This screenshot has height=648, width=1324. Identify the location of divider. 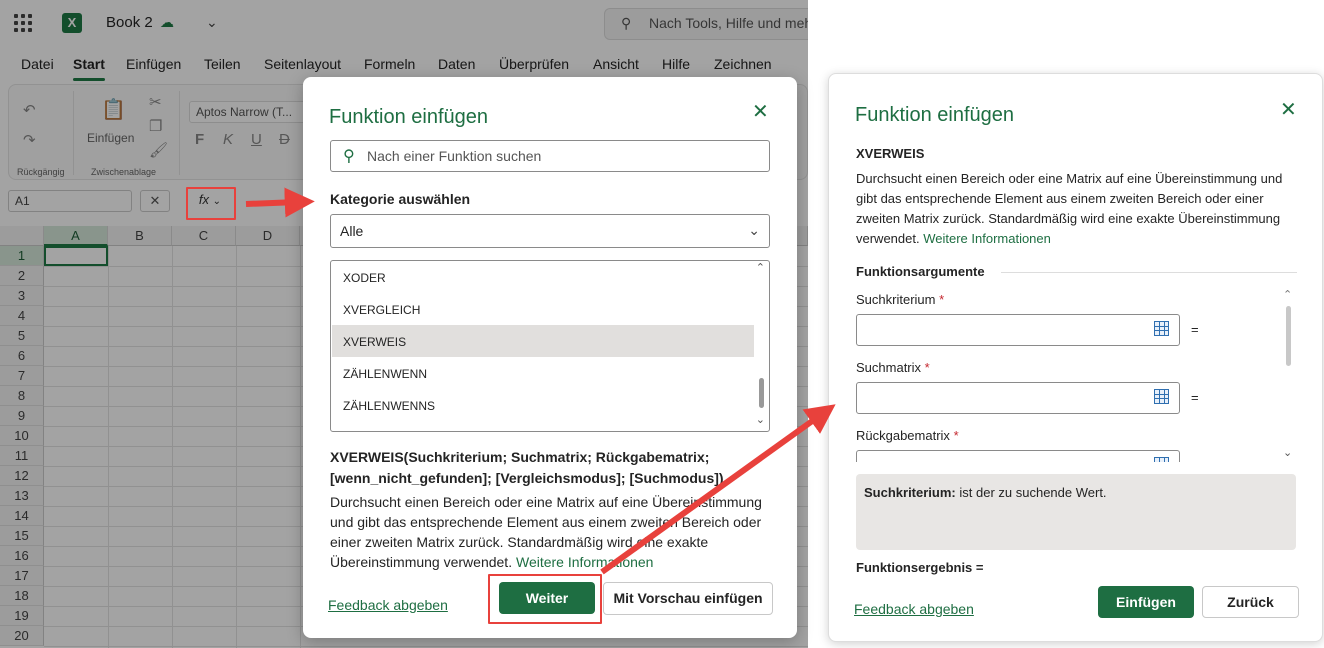
(1149, 272).